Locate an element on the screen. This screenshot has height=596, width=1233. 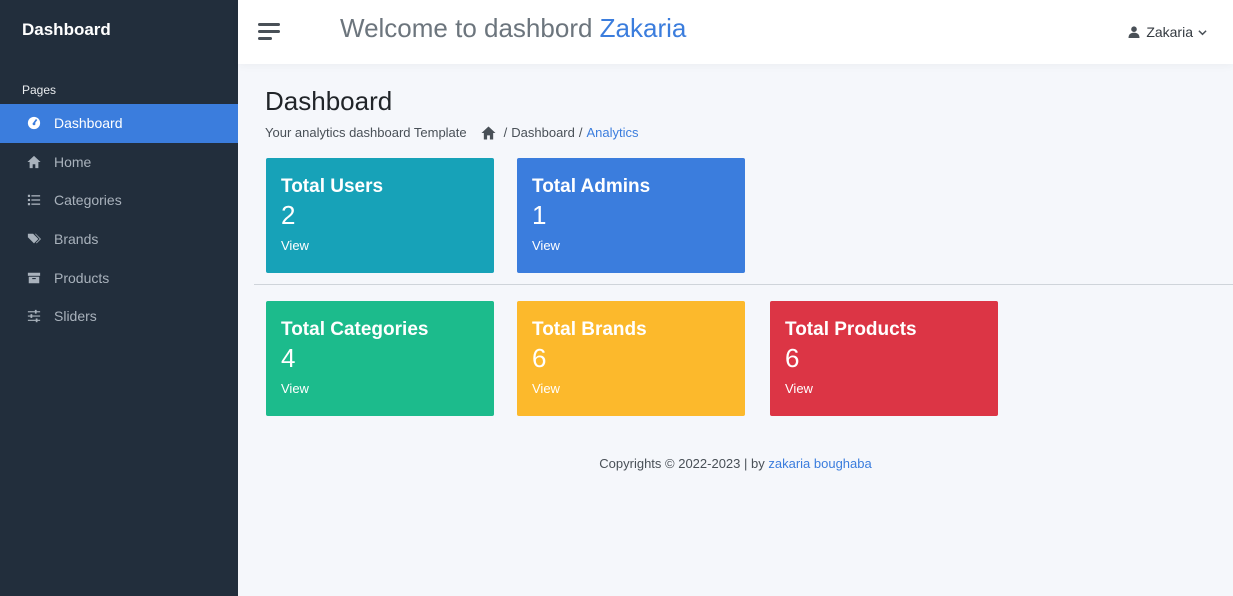
section-divider is located at coordinates (743, 284).